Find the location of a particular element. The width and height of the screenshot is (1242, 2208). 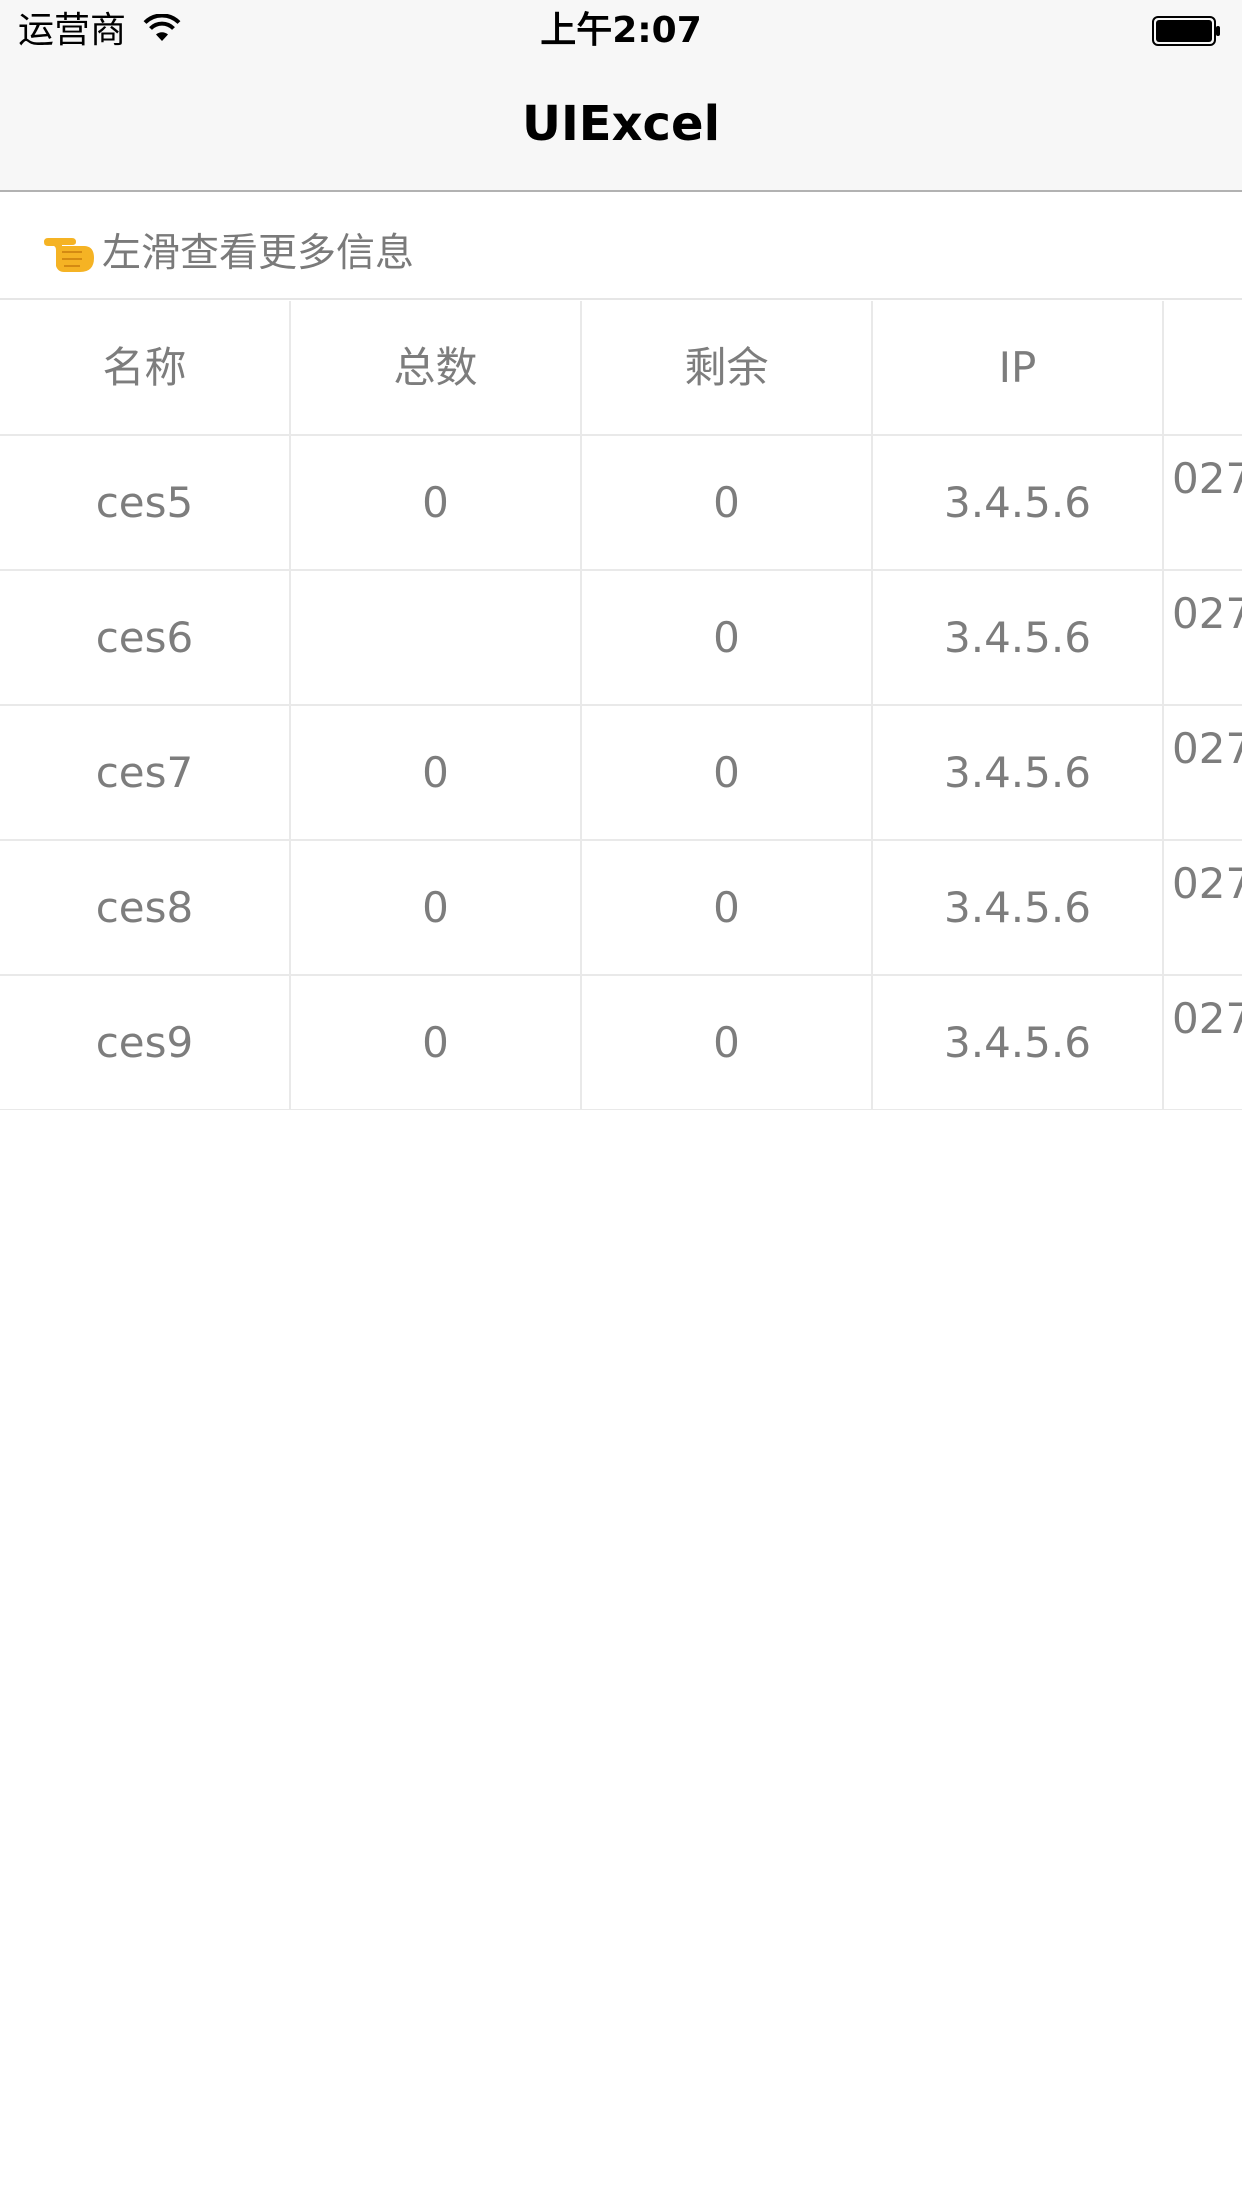

table-row: ces5 0 0 3.4.5.6 027 is located at coordinates (621, 503).